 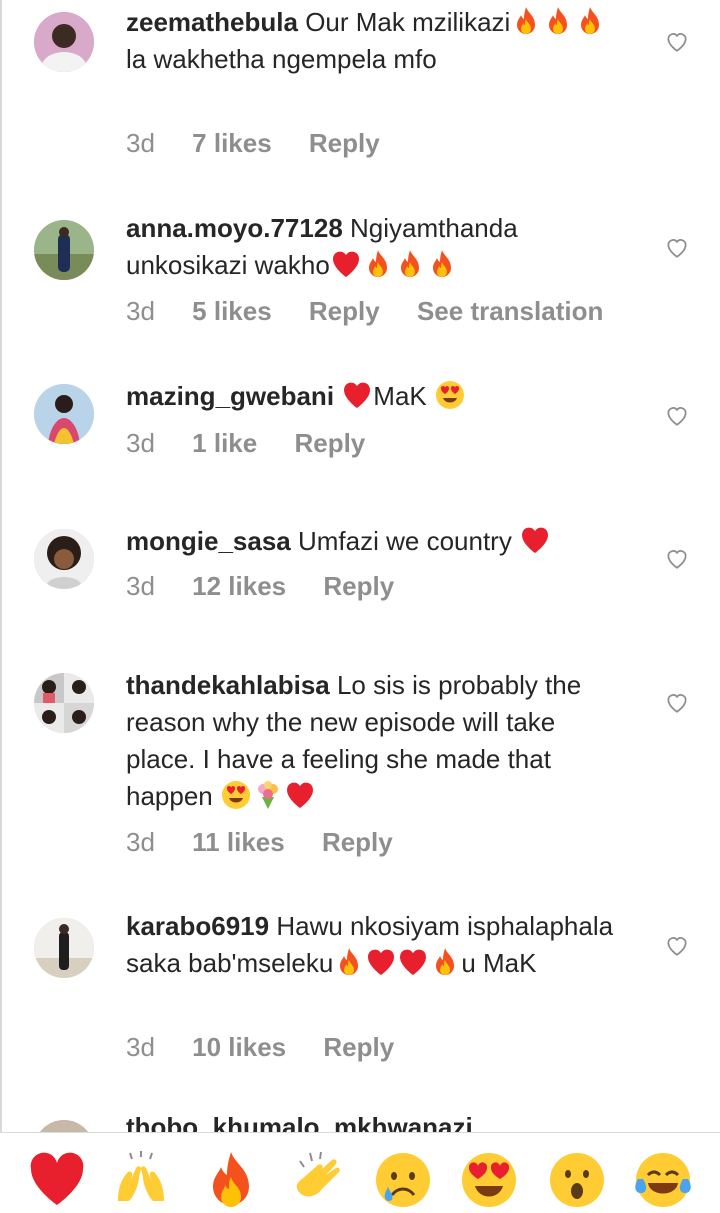 I want to click on bouquet-emoji, so click(x=268, y=795).